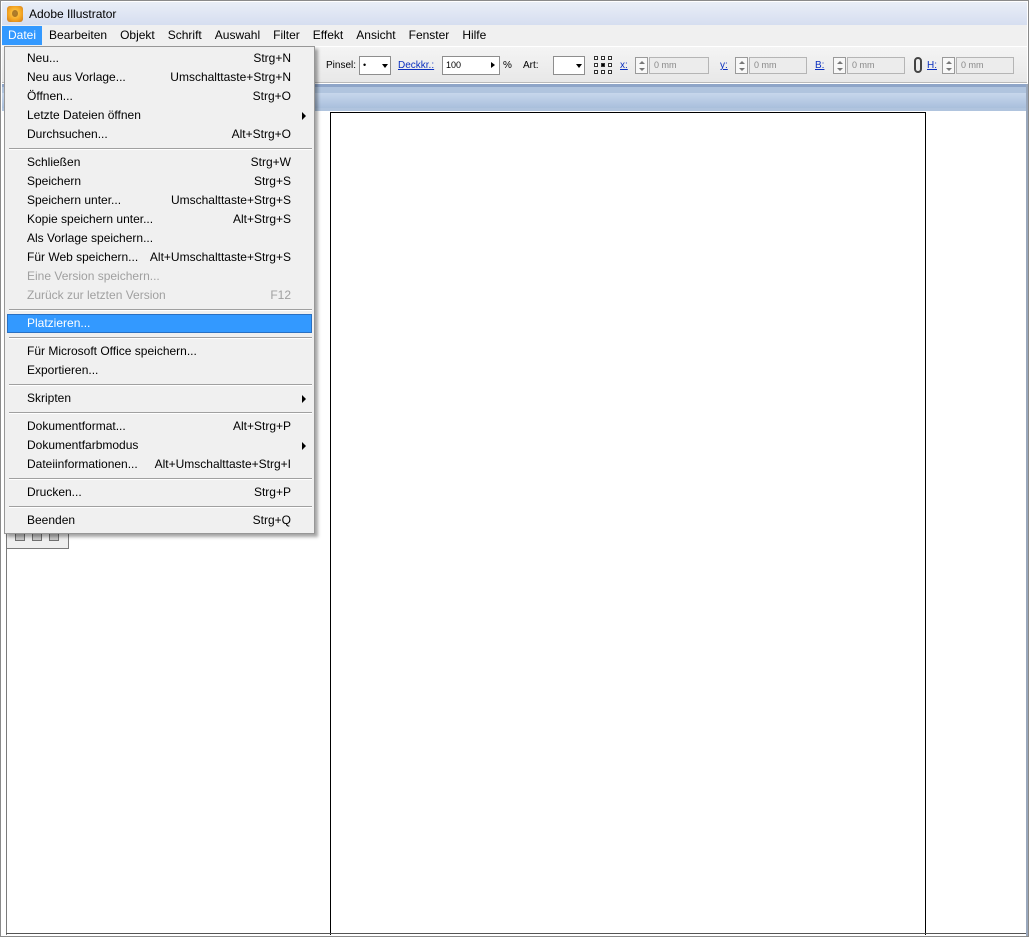  I want to click on pinsel-value: •, so click(365, 65).